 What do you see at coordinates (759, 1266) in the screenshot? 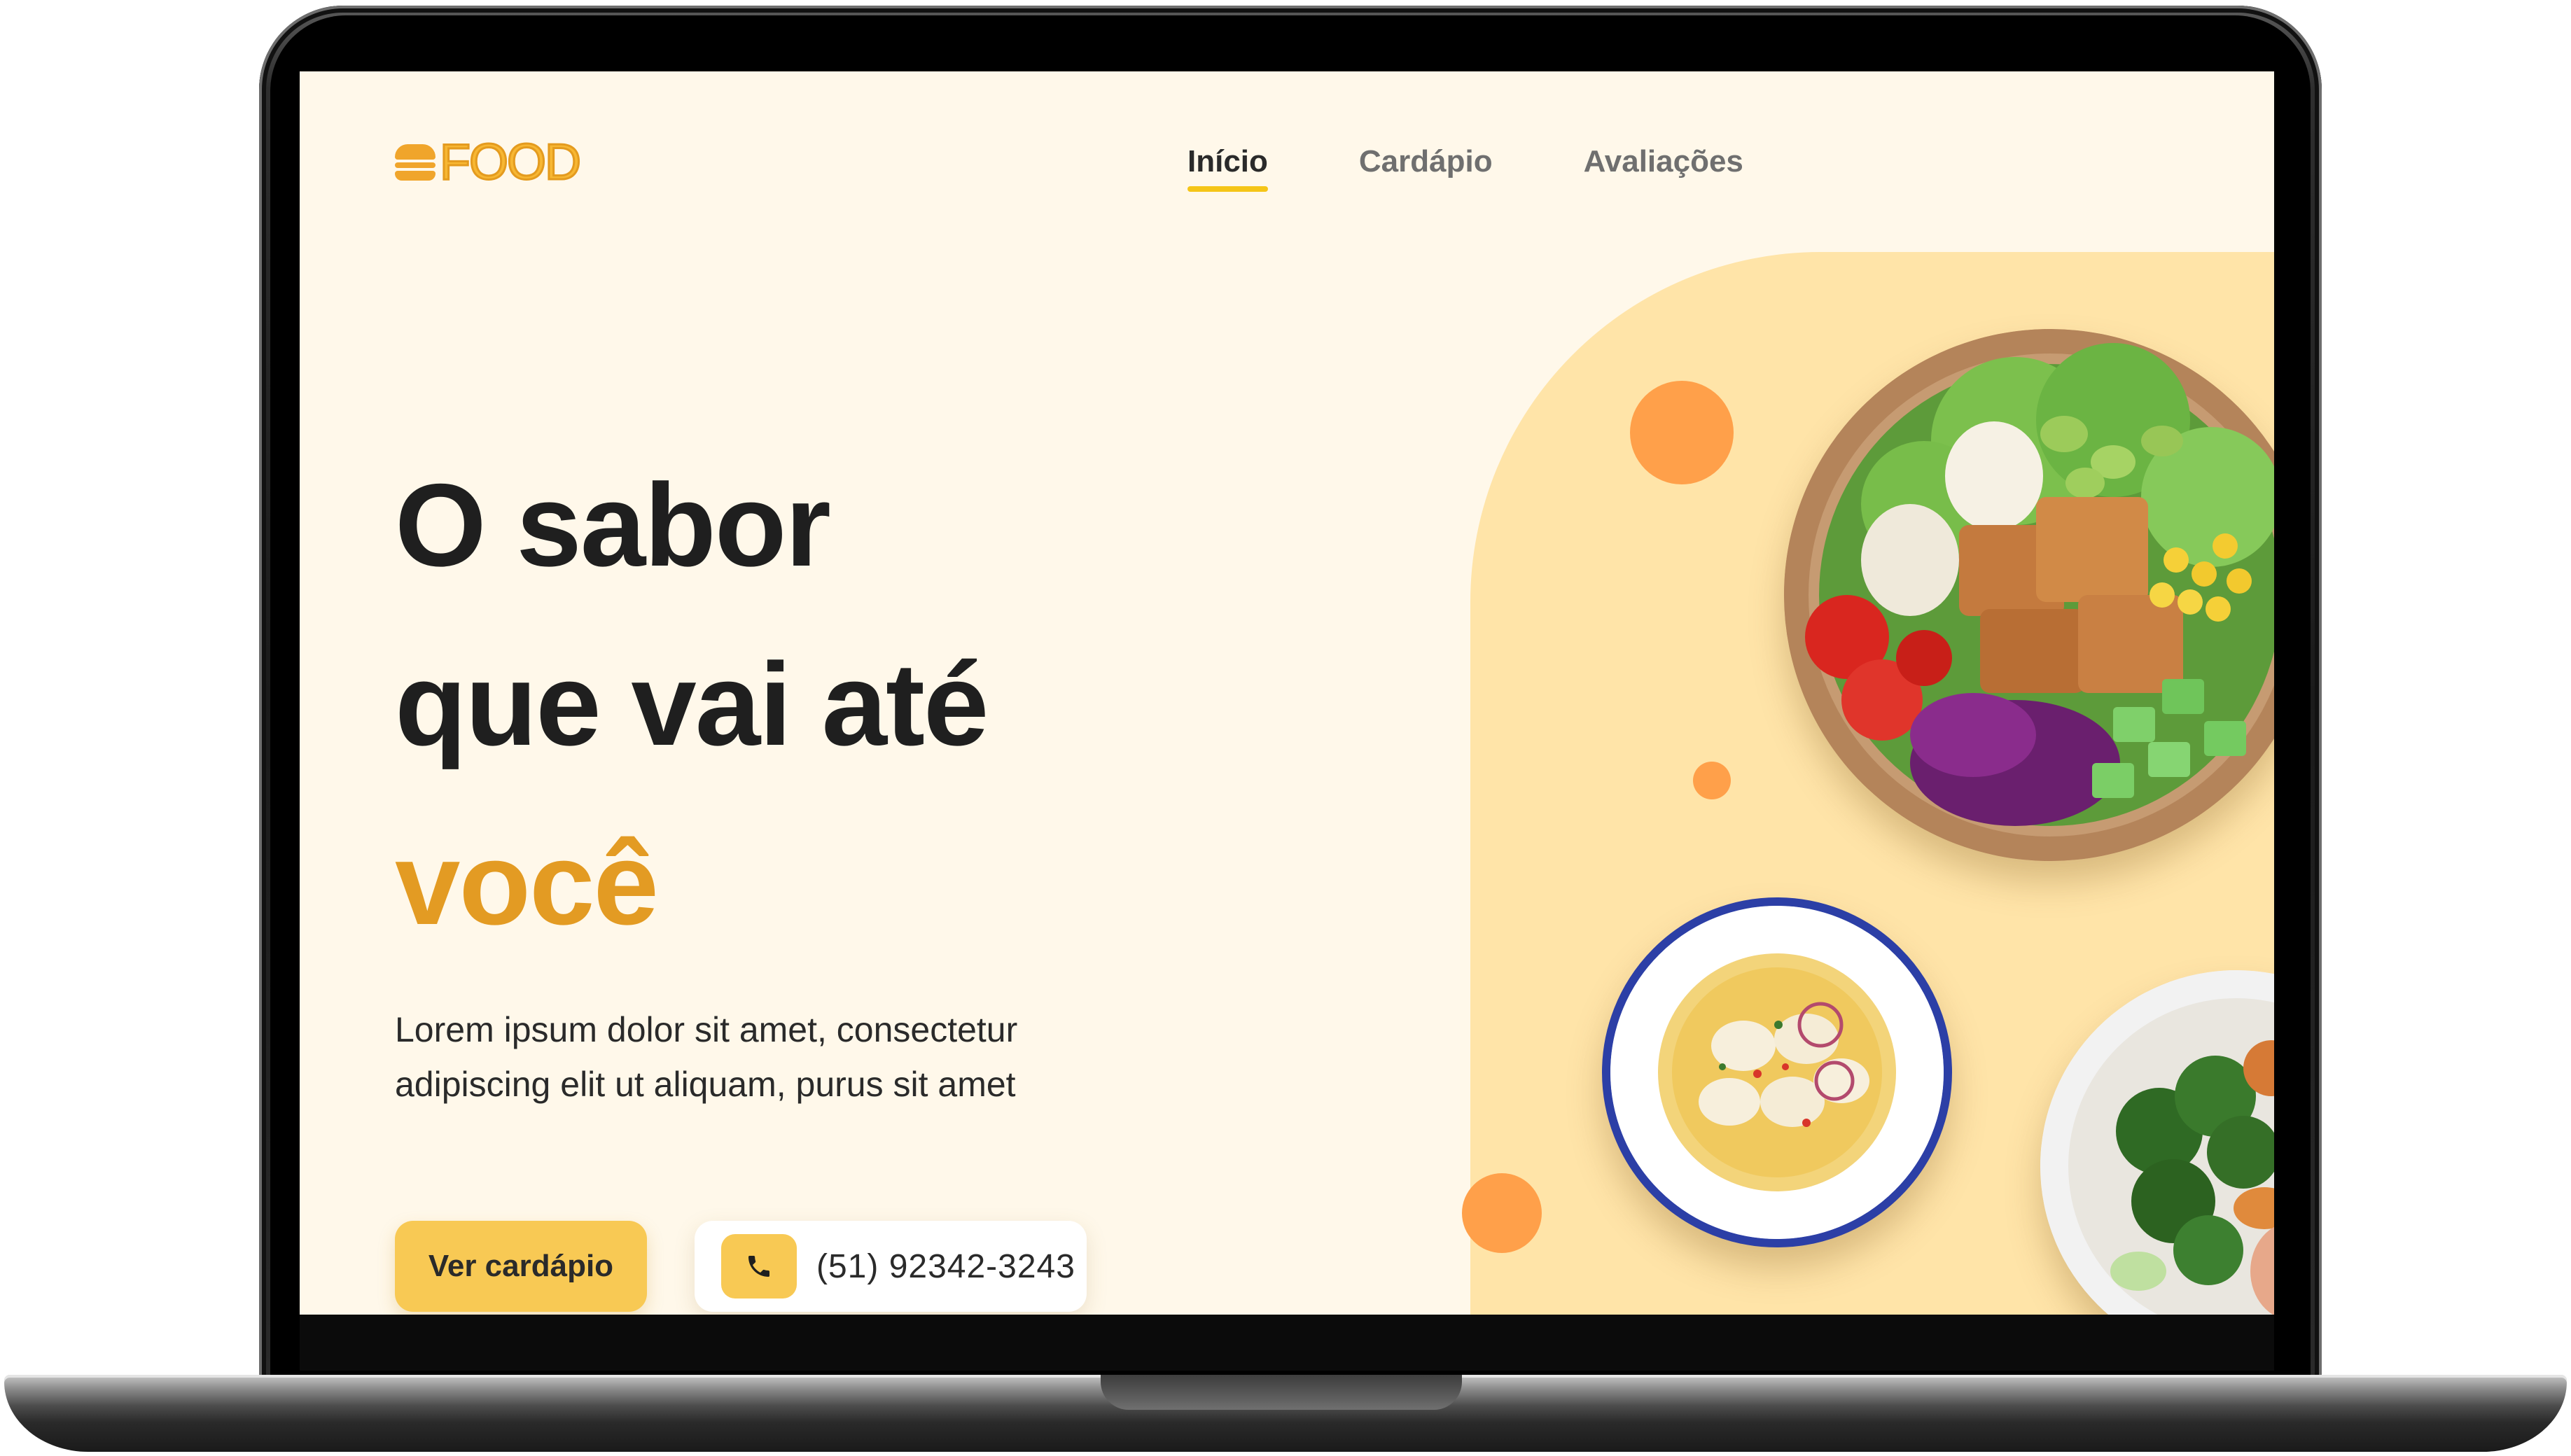
I see `phone-icon` at bounding box center [759, 1266].